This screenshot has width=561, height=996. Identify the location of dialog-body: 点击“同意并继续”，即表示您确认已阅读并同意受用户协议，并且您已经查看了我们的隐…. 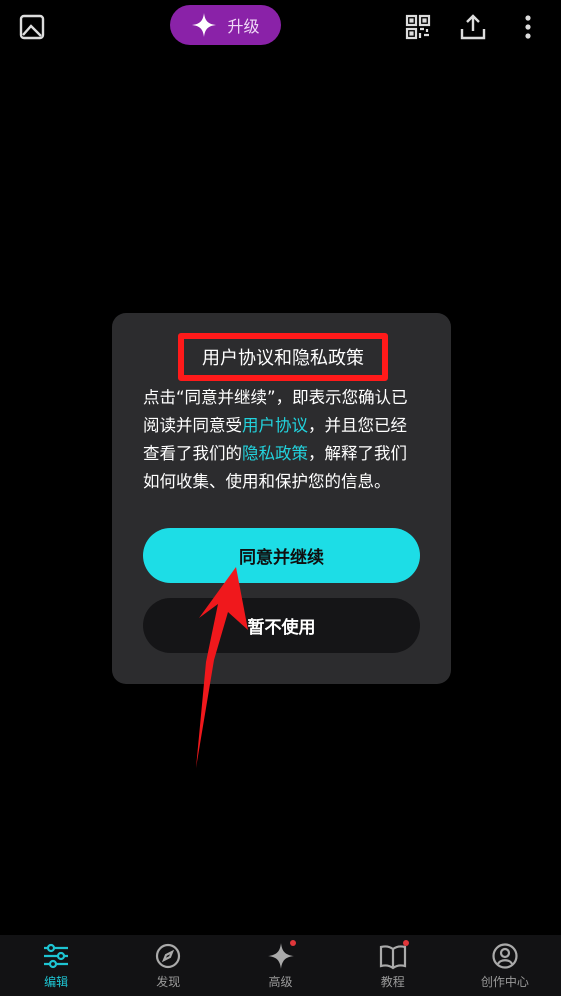
(283, 440).